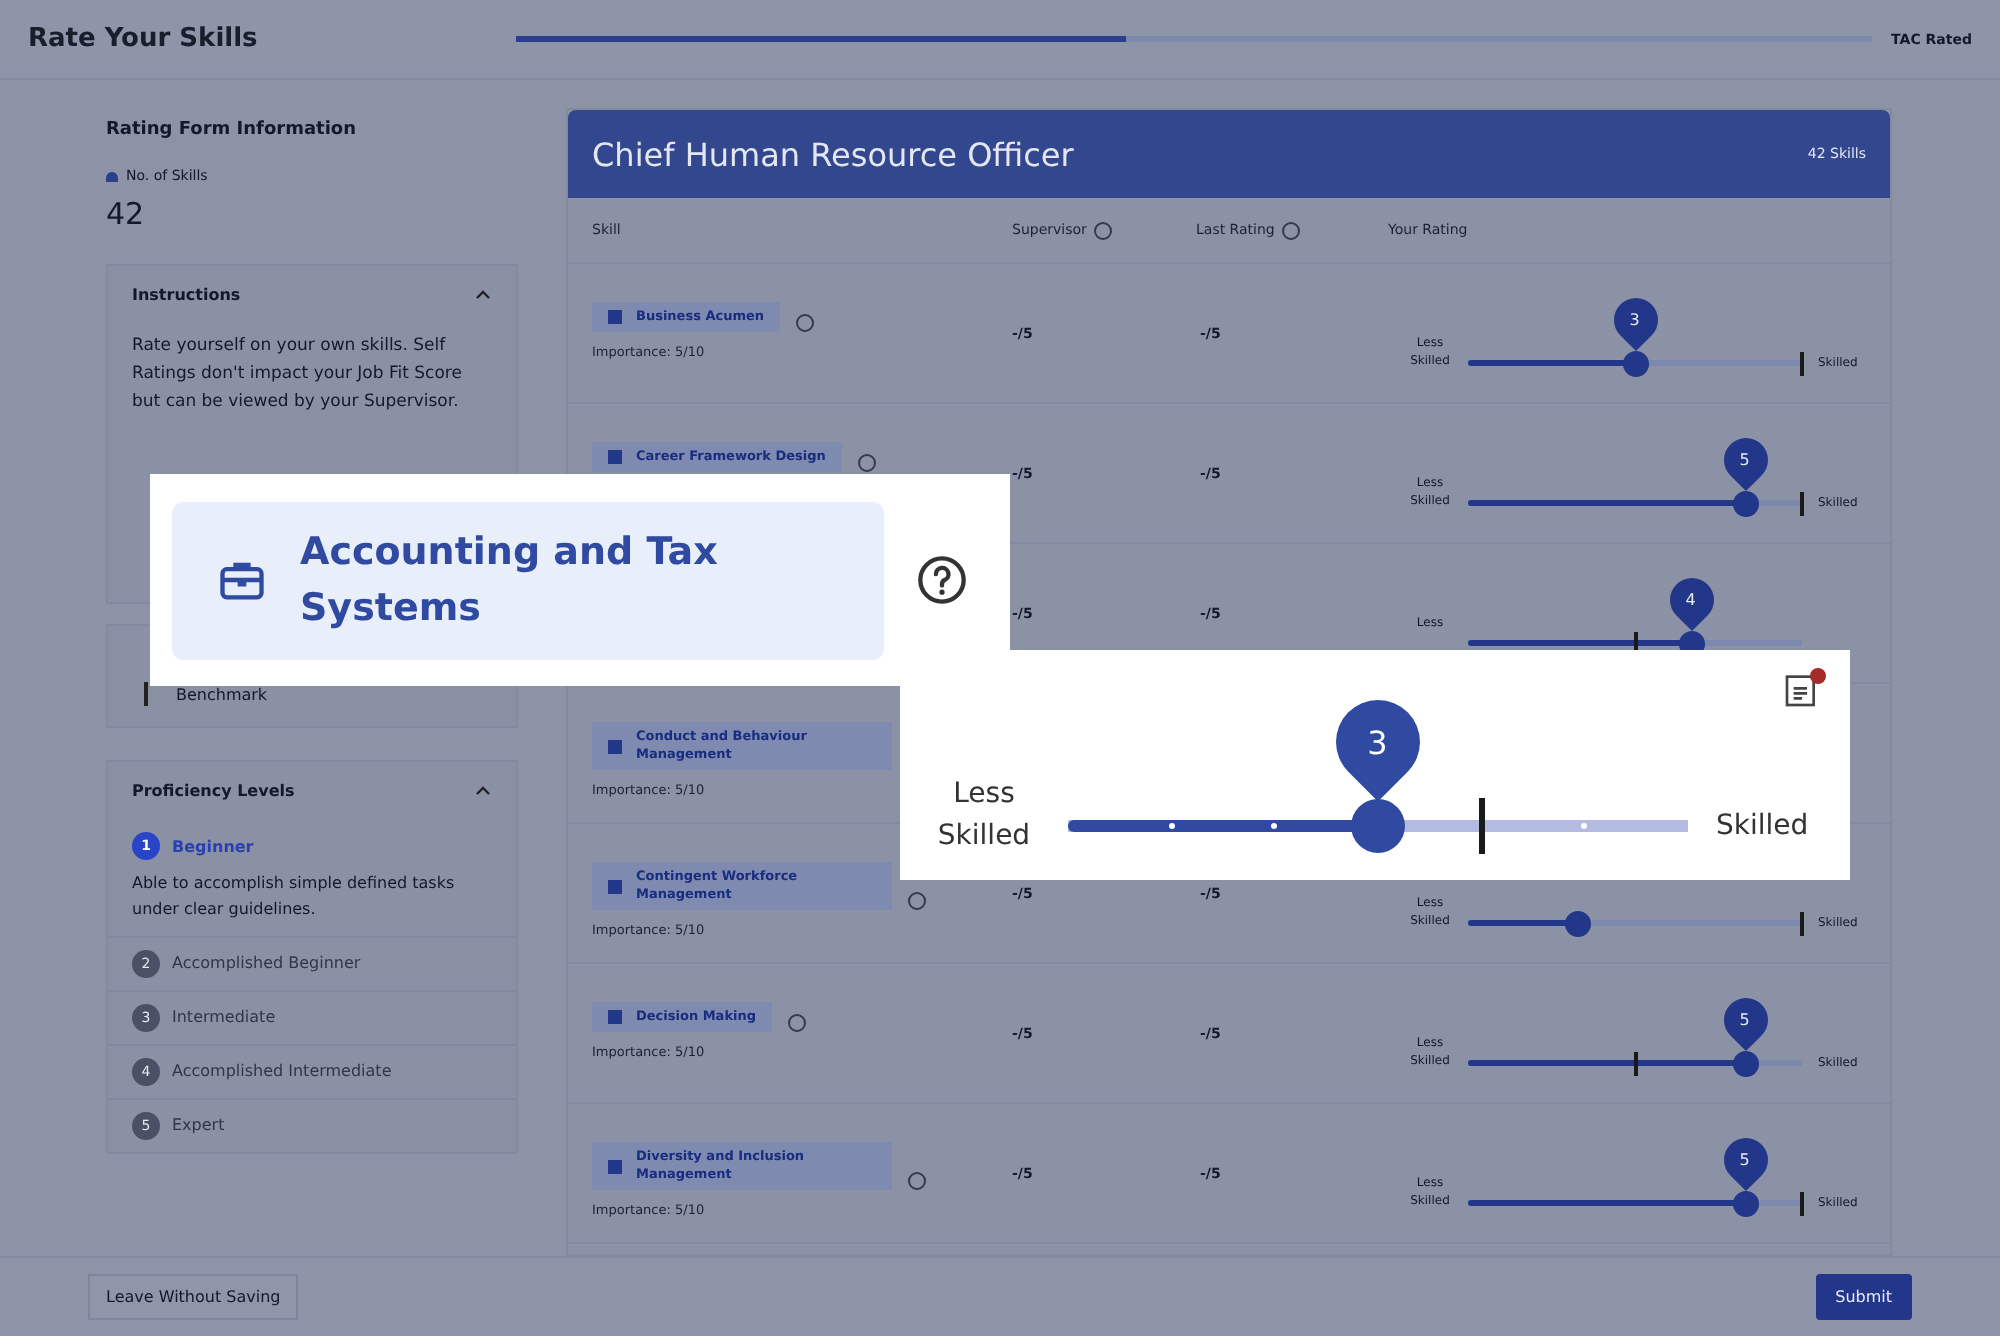  I want to click on level-name: Accomplished Beginner, so click(266, 963).